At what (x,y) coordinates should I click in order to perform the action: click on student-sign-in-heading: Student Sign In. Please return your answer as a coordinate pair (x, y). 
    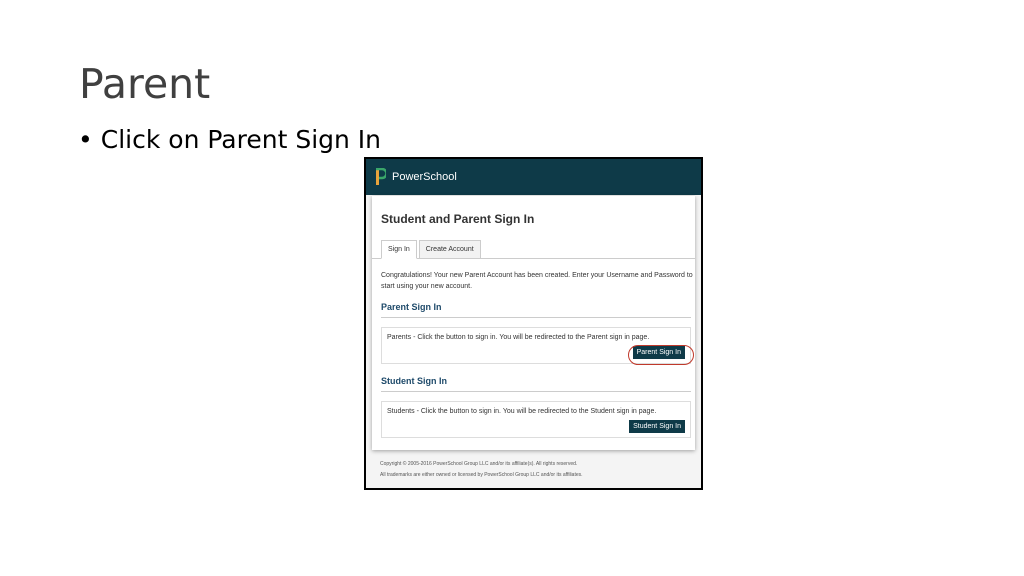
    Looking at the image, I should click on (414, 381).